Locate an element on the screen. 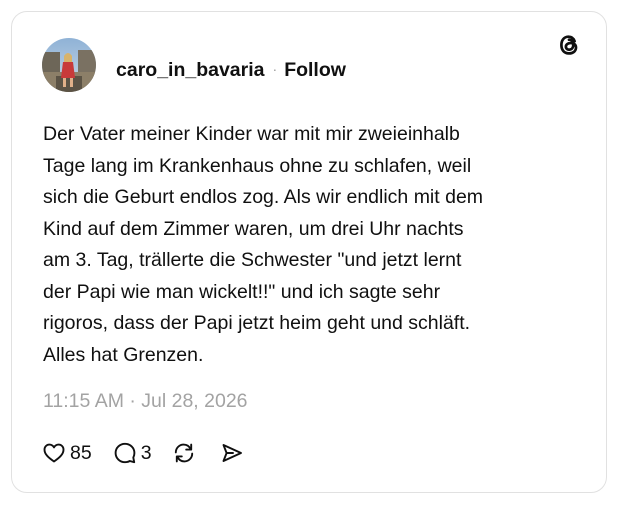 This screenshot has width=620, height=506. post-timestamp: 11:15 AM · Jul 28, 2026 is located at coordinates (145, 401).